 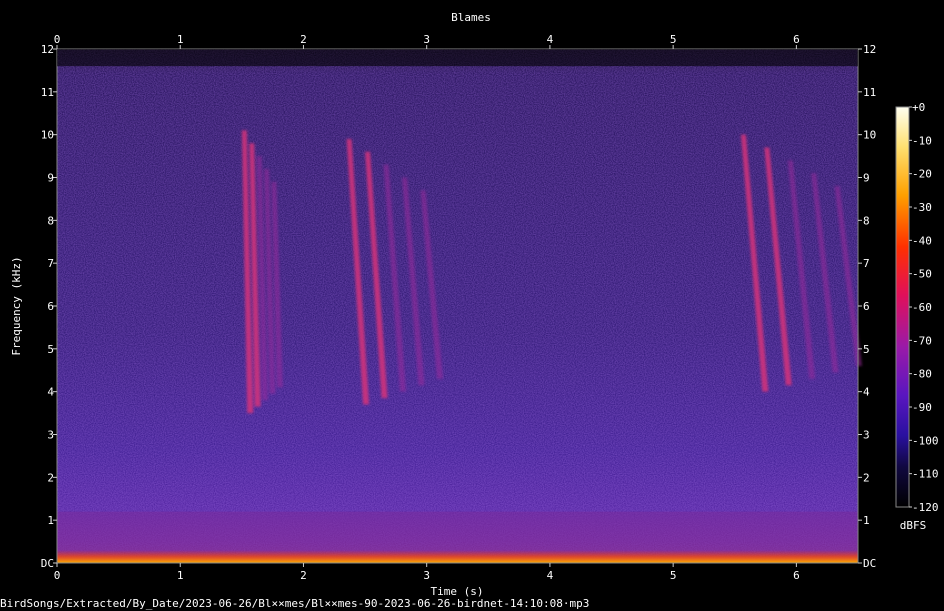 I want to click on colorbar-gradient, so click(x=902, y=307).